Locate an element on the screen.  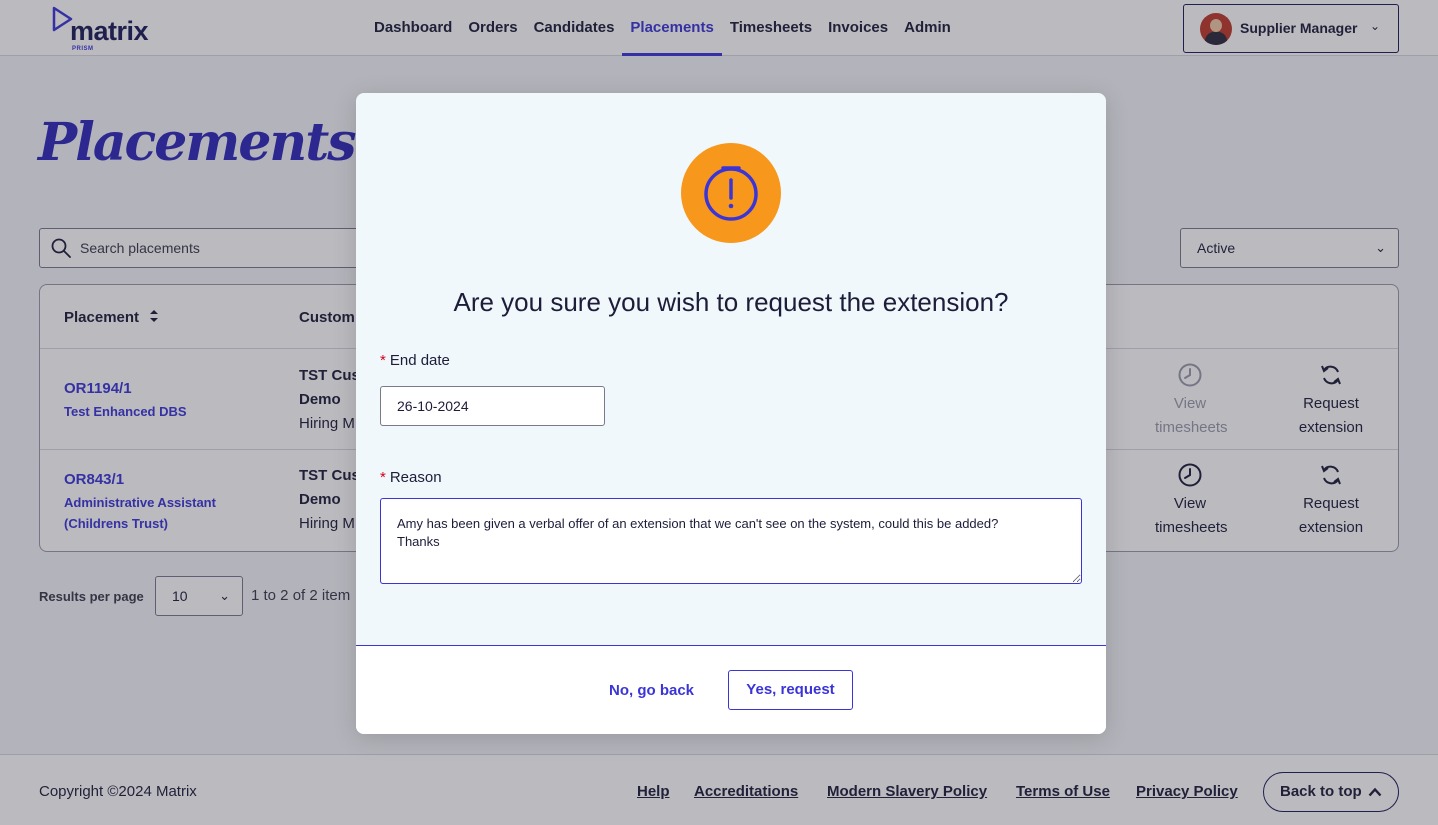
dialog-footer: No, go back Yes, request is located at coordinates (731, 689).